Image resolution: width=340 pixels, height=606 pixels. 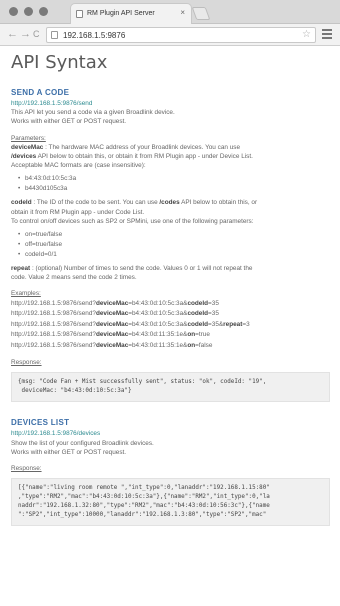 I want to click on tab-close-icon: ×, so click(x=182, y=12).